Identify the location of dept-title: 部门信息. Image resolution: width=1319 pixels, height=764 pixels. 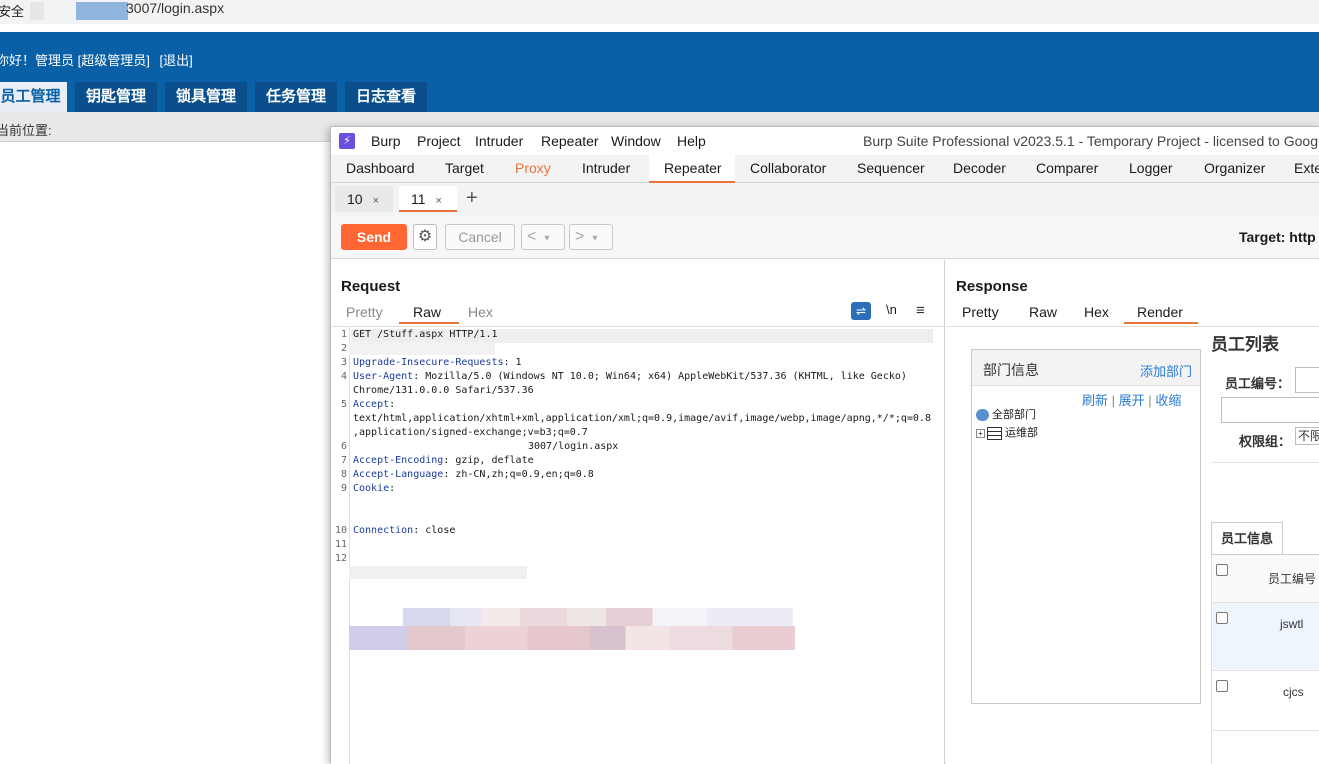
(1011, 370).